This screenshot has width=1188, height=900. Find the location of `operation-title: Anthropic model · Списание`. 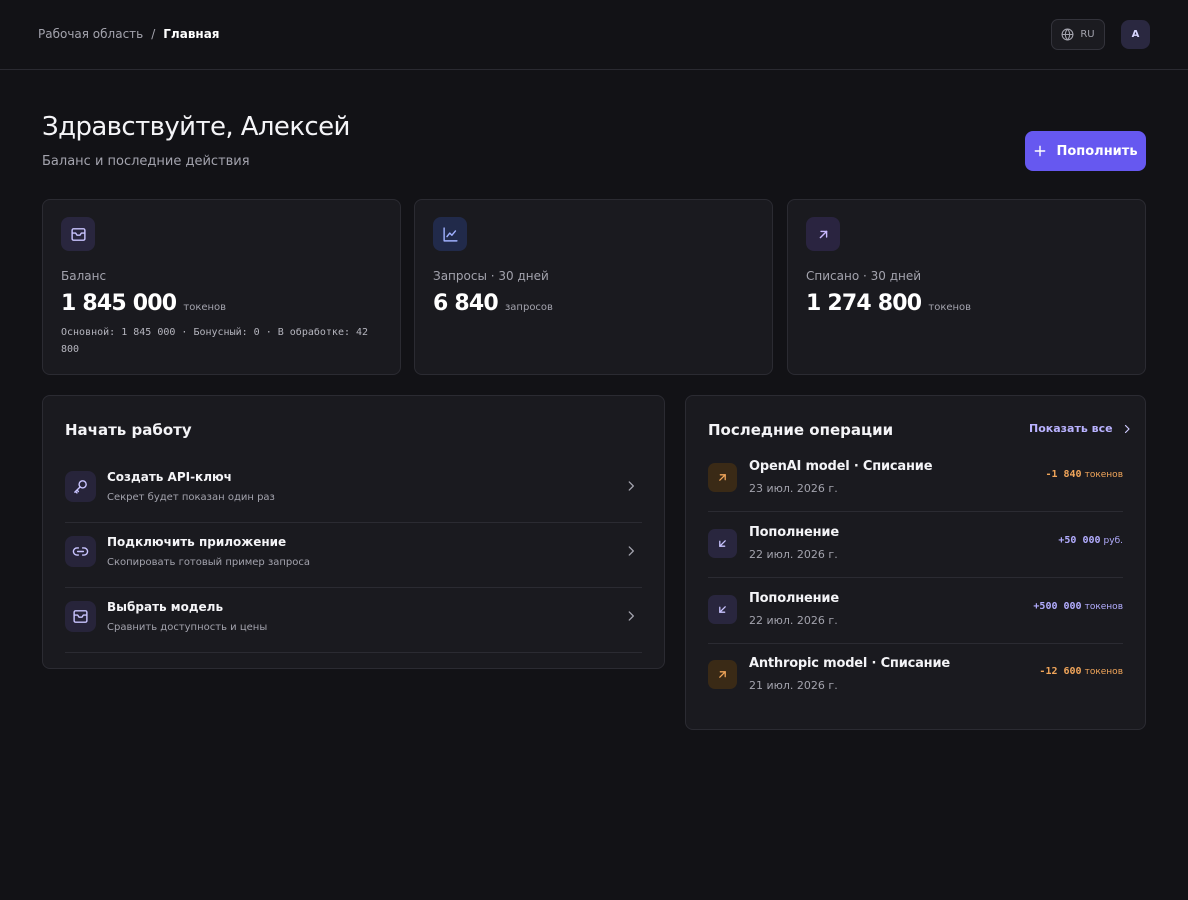

operation-title: Anthropic model · Списание is located at coordinates (849, 663).